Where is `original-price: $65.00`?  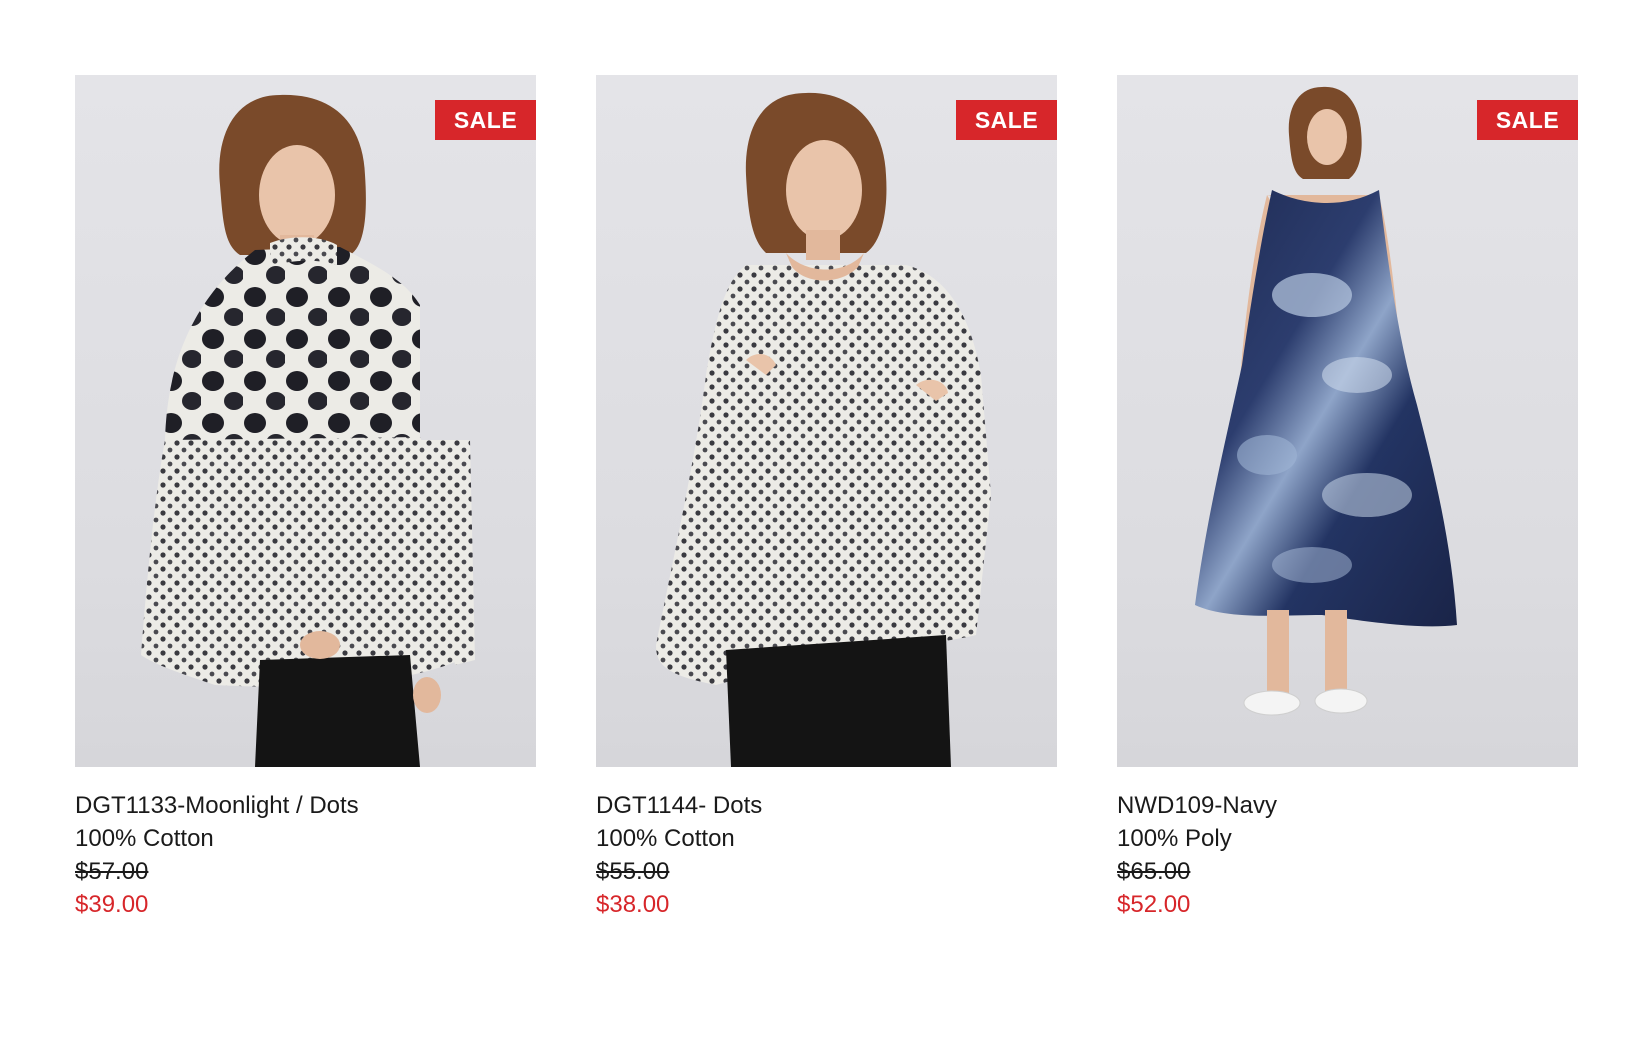 original-price: $65.00 is located at coordinates (1154, 871).